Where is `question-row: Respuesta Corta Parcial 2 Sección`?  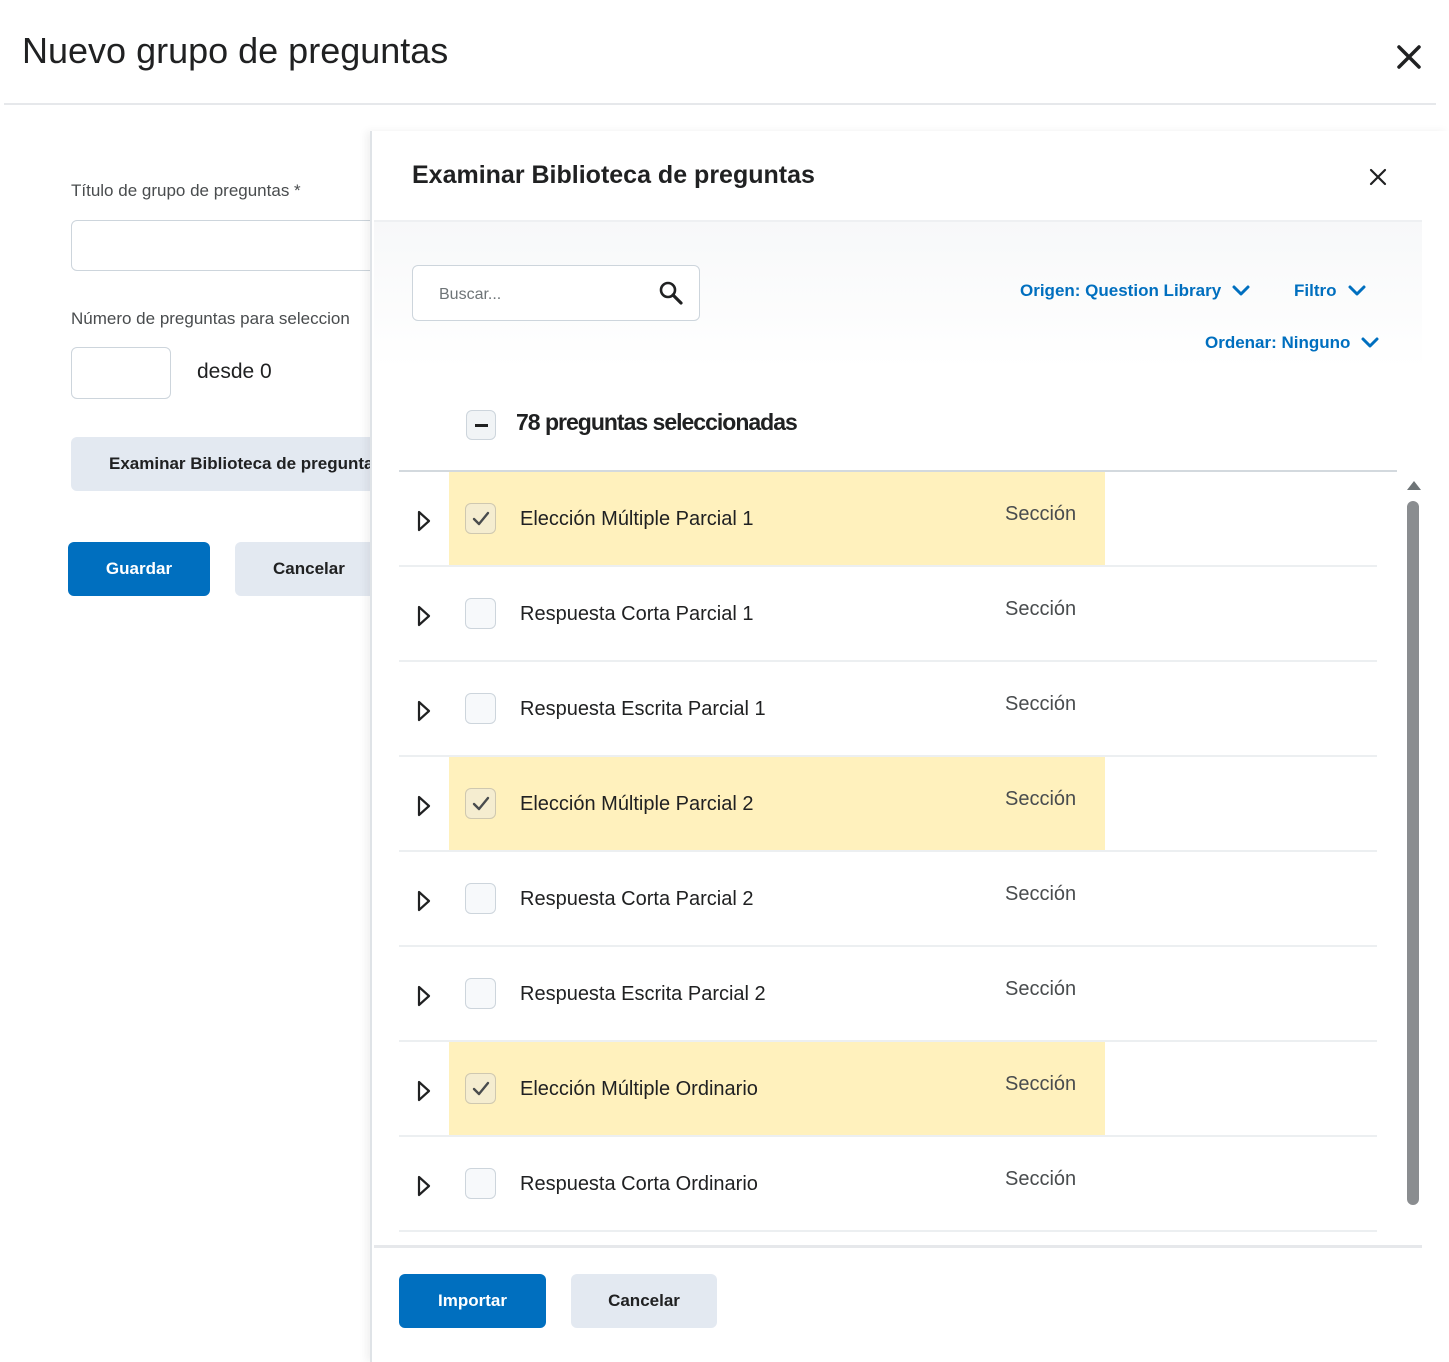 question-row: Respuesta Corta Parcial 2 Sección is located at coordinates (888, 899).